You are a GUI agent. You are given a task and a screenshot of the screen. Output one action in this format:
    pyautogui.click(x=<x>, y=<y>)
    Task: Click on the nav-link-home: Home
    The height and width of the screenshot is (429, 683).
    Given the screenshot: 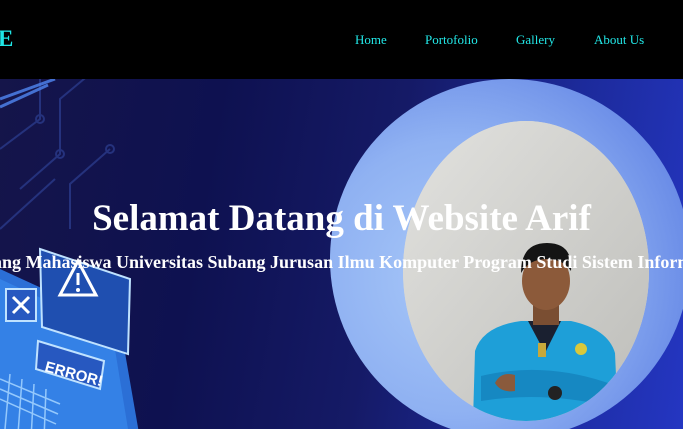 What is the action you would take?
    pyautogui.click(x=371, y=40)
    